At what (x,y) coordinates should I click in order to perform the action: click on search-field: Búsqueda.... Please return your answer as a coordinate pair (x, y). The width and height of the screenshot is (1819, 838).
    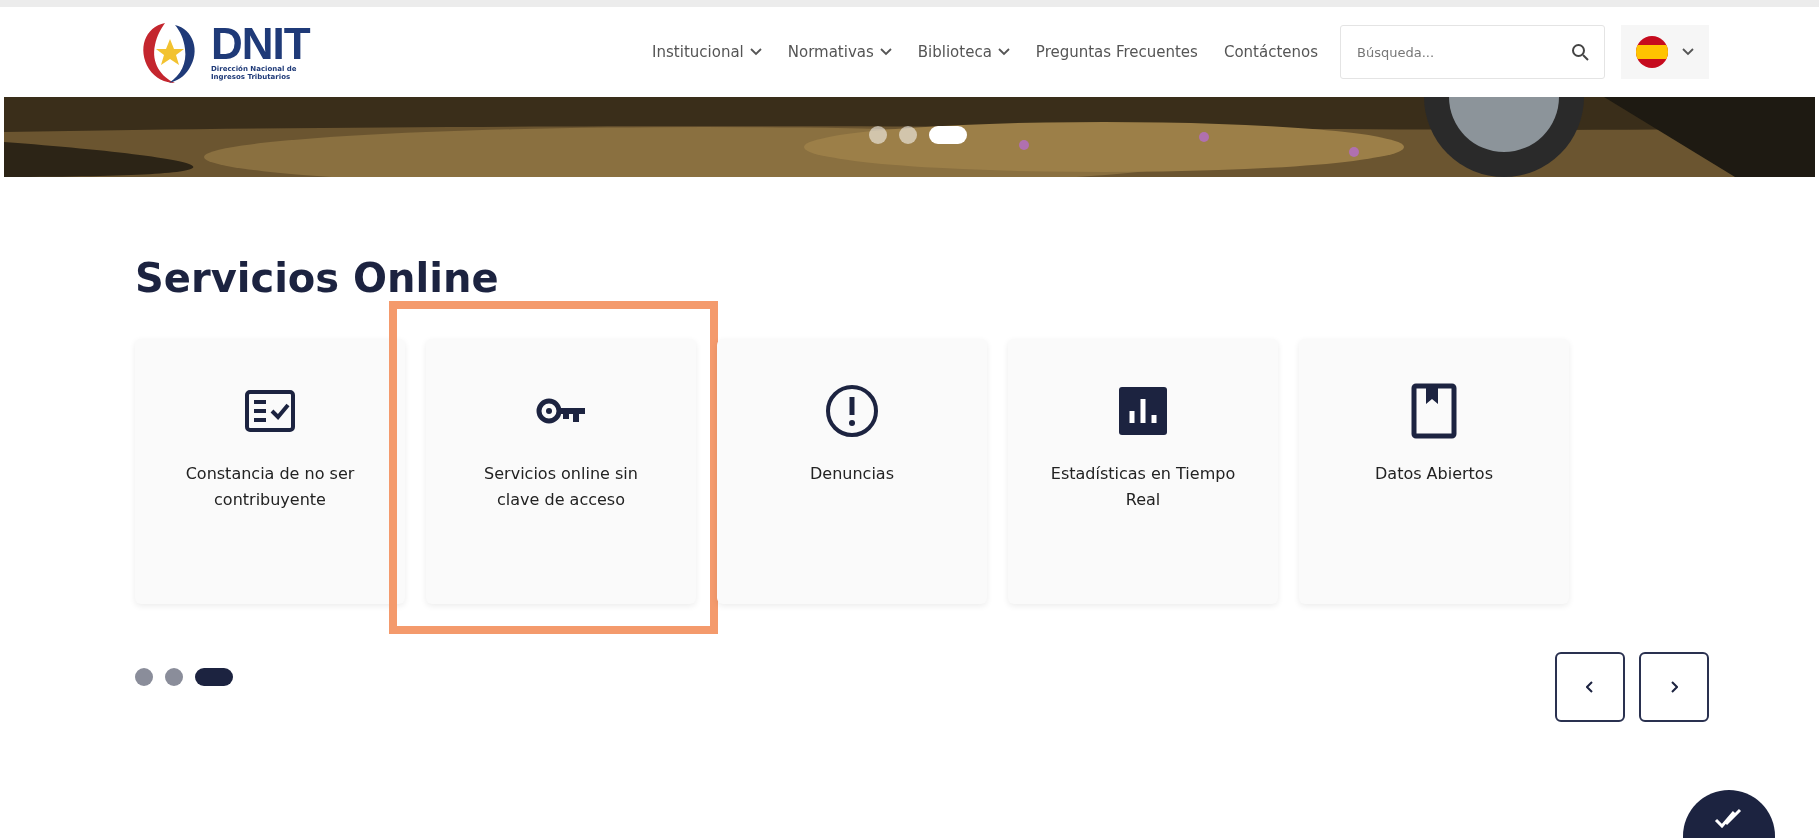
    Looking at the image, I should click on (1472, 52).